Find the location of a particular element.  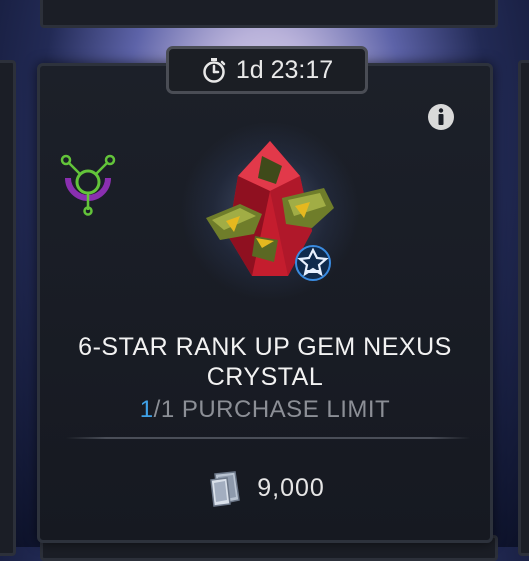

price-button: 9,000 is located at coordinates (265, 488).